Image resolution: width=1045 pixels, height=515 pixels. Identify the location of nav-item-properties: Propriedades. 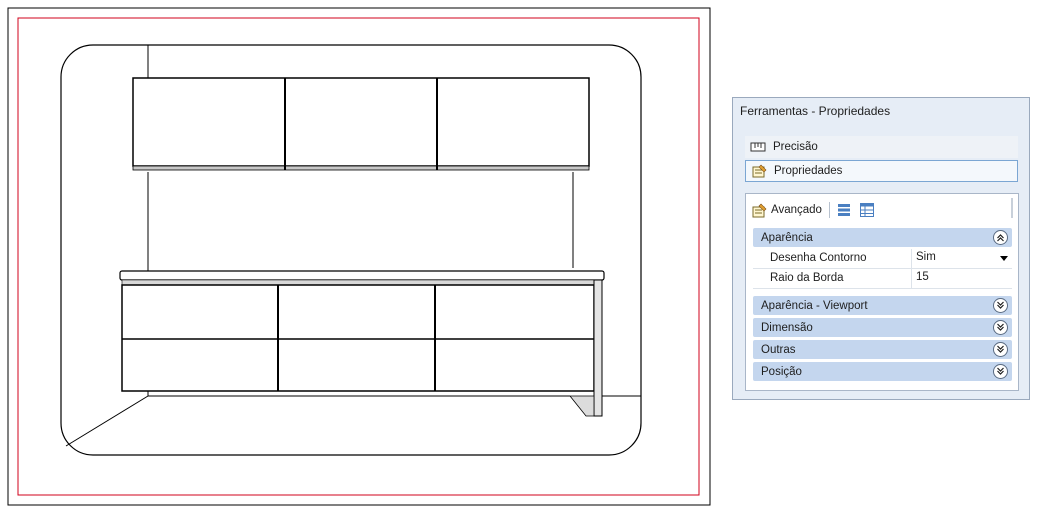
(881, 171).